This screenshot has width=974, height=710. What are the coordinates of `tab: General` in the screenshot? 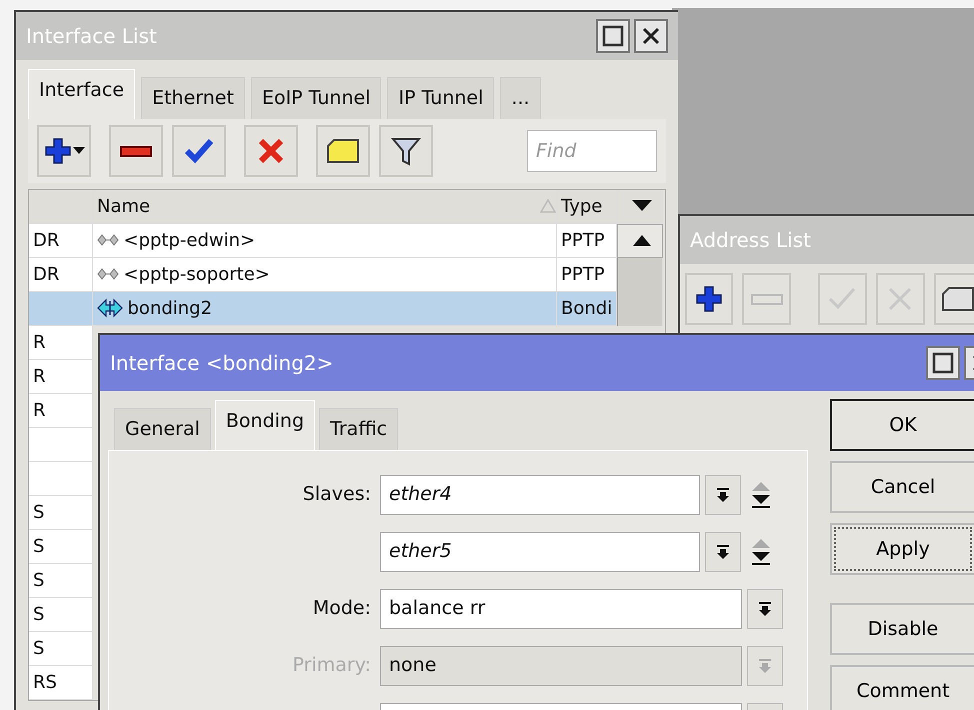 It's located at (162, 429).